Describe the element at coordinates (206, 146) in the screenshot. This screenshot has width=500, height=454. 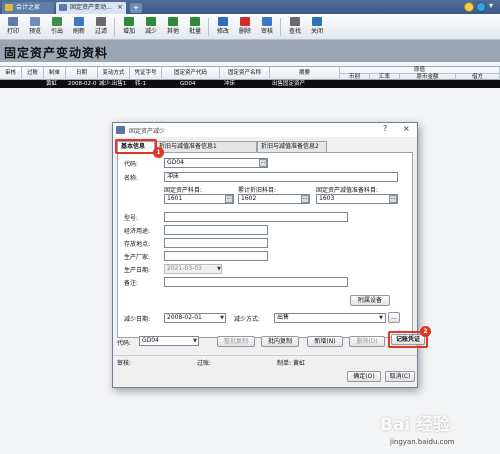
I see `tab-depreciation-info-1: 折旧与减值准备信息1` at that location.